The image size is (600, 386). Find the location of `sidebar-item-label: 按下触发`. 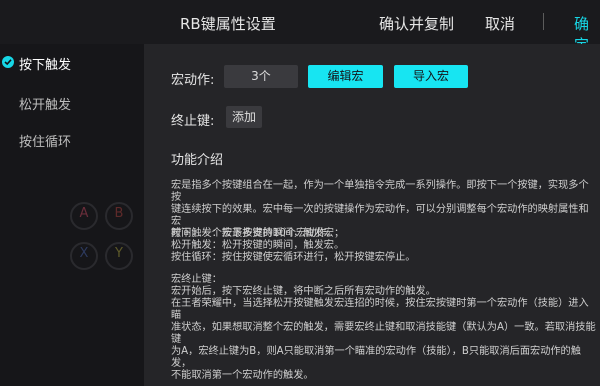

sidebar-item-label: 按下触发 is located at coordinates (45, 65).